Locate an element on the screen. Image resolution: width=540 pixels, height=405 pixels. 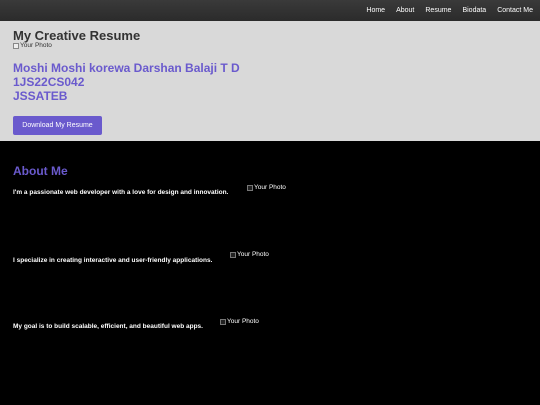
download-resume-button: Download My Resume is located at coordinates (57, 125).